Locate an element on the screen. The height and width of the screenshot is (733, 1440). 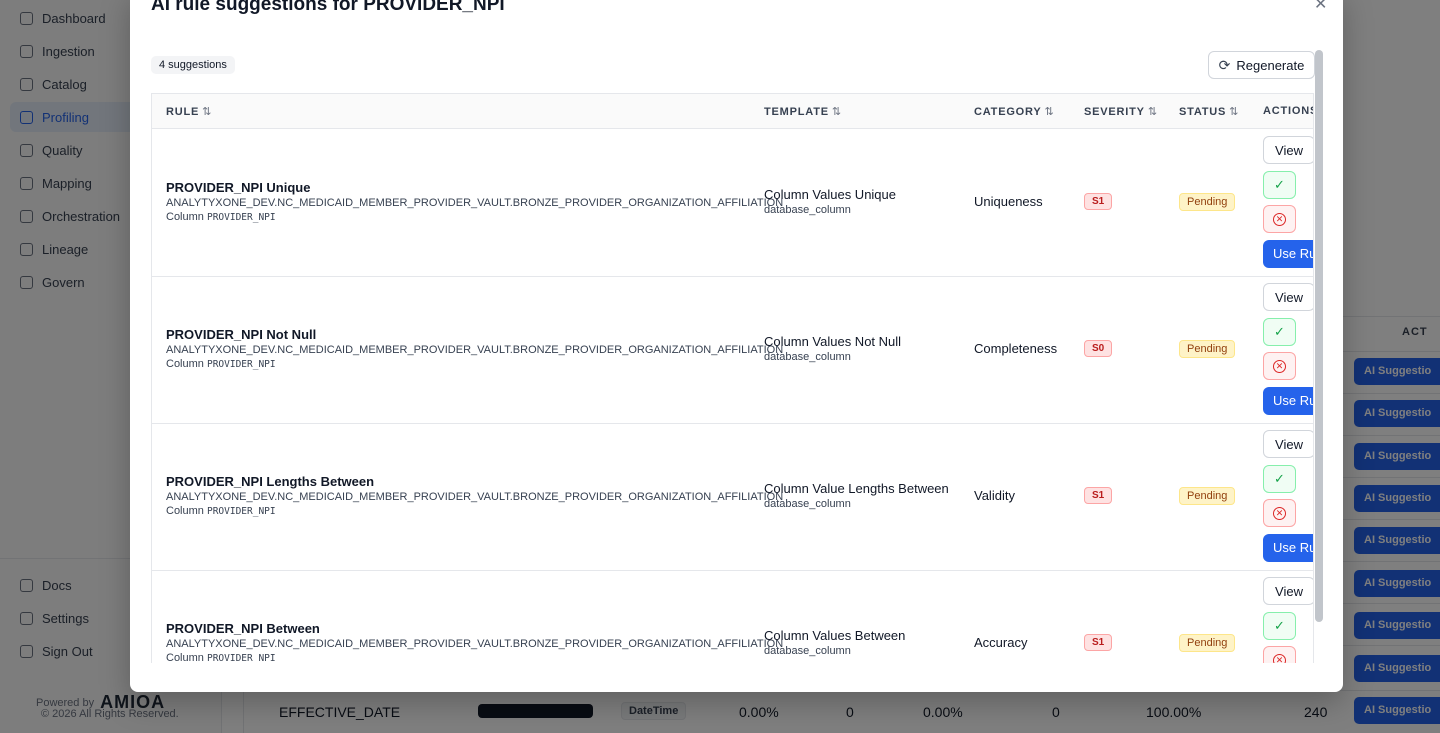
column-header-status: STATUS ⇅ is located at coordinates (1208, 111).